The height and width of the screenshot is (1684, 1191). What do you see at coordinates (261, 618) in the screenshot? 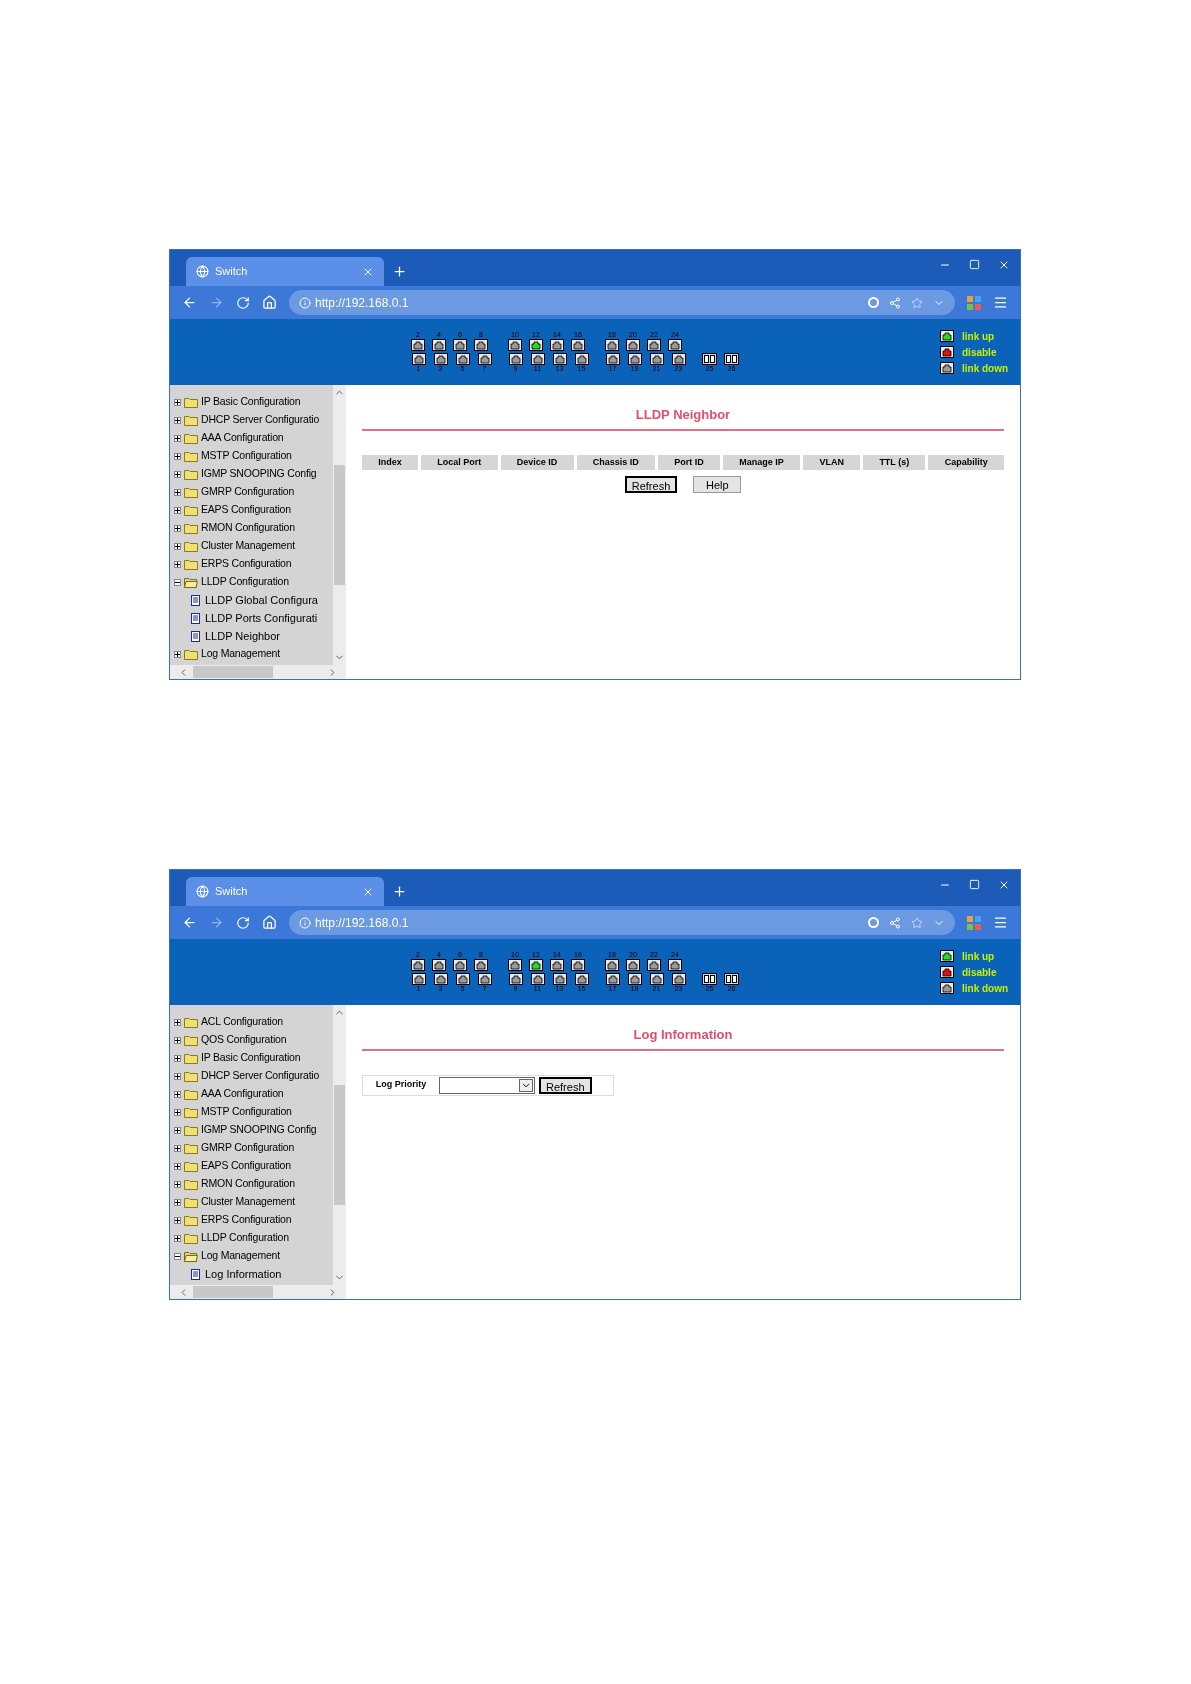
I see `tree-item: LLDP Ports Configurati` at bounding box center [261, 618].